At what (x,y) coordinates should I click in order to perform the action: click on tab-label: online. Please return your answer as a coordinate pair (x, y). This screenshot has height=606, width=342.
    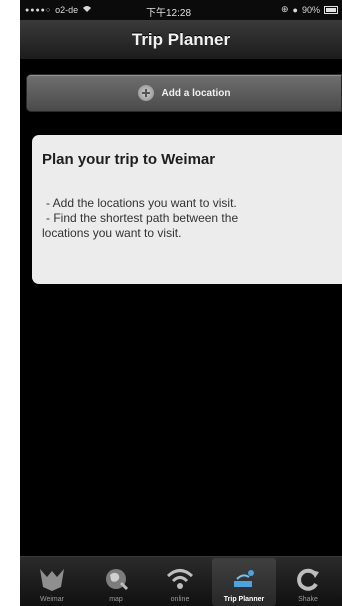
    Looking at the image, I should click on (180, 599).